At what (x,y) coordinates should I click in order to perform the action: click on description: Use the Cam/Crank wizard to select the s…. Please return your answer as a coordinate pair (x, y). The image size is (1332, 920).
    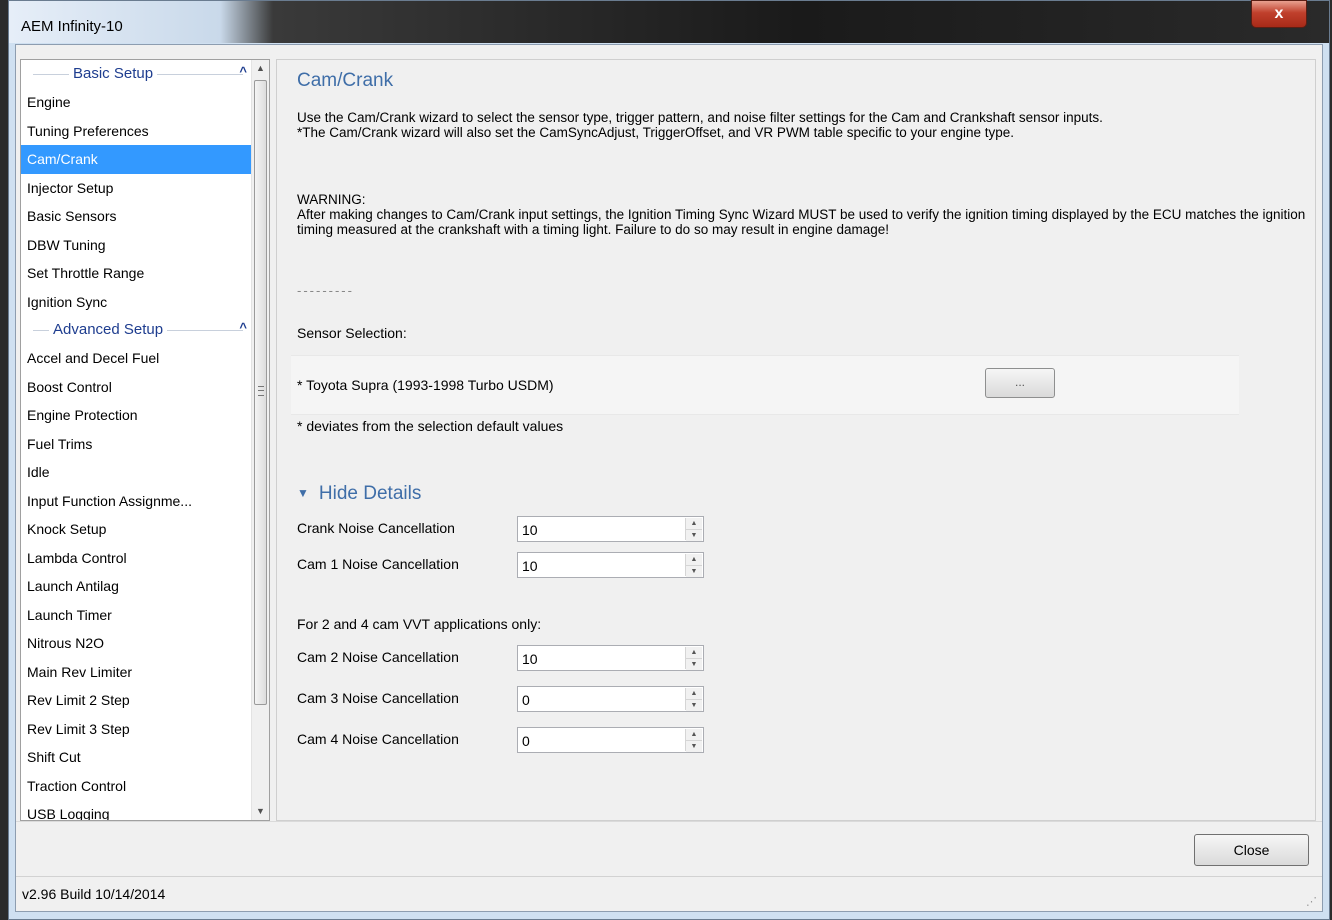
    Looking at the image, I should click on (799, 125).